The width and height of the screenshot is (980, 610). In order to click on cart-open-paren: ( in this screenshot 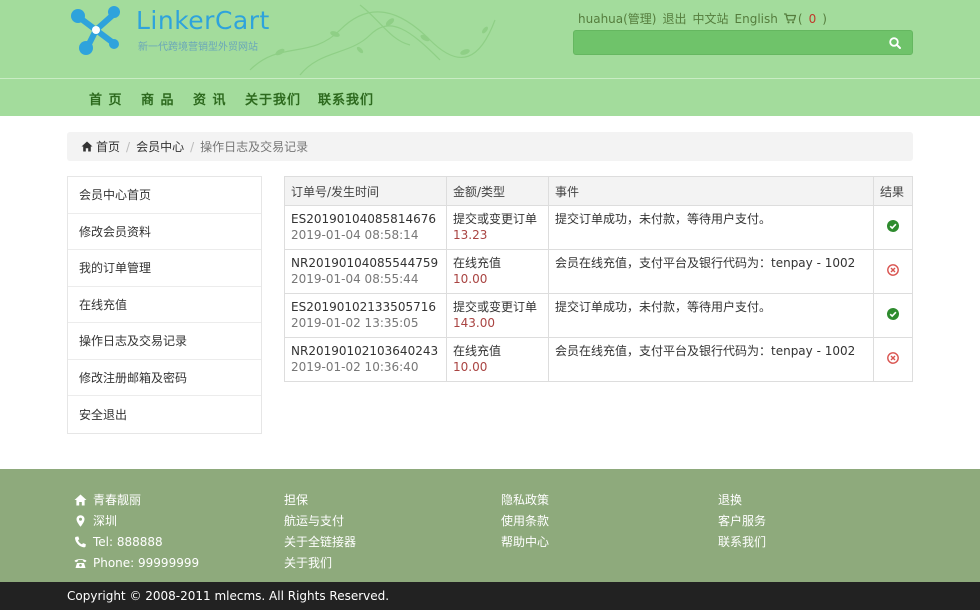, I will do `click(800, 18)`.